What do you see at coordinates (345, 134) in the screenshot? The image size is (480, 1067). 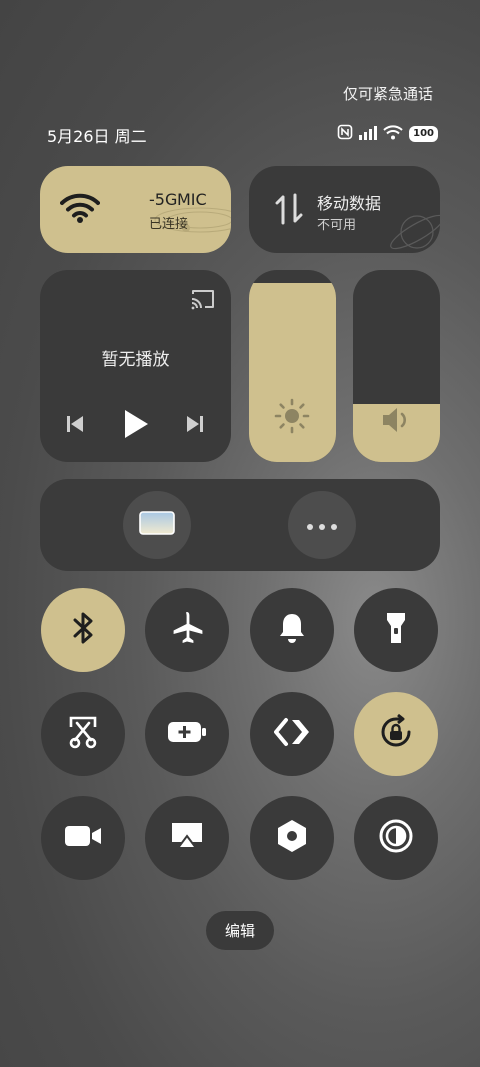 I see `nfc-icon` at bounding box center [345, 134].